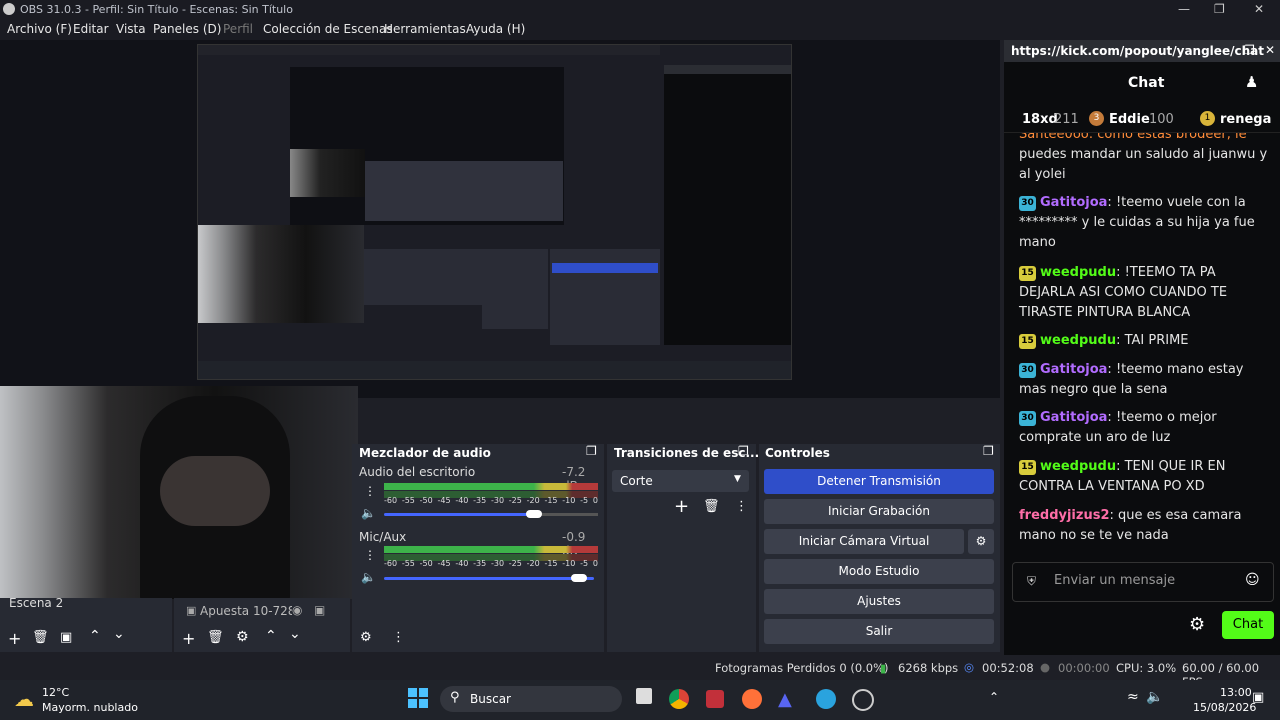 The height and width of the screenshot is (720, 1280). What do you see at coordinates (741, 506) in the screenshot?
I see `transition-menu-icon: ⋮` at bounding box center [741, 506].